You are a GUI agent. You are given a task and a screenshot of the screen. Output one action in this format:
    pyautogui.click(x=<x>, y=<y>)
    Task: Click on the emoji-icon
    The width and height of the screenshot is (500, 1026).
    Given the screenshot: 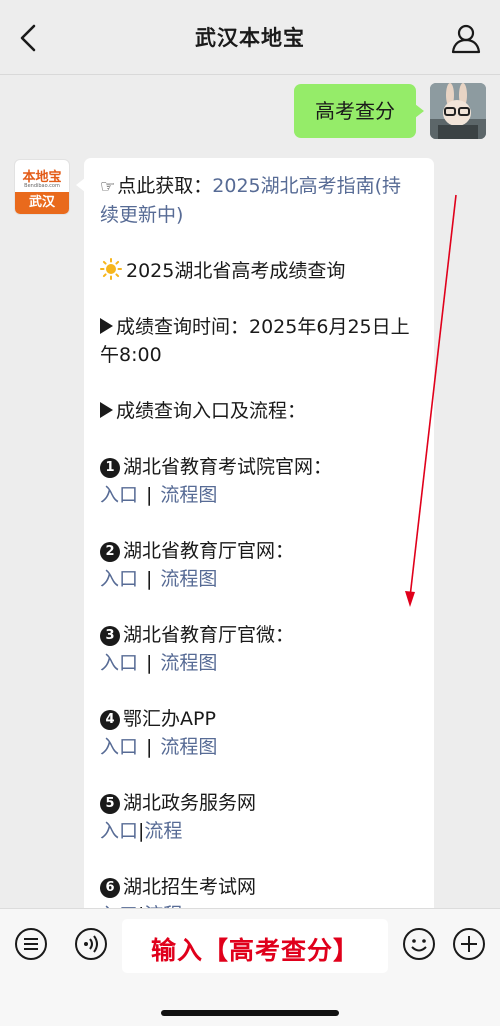 What is the action you would take?
    pyautogui.click(x=419, y=944)
    